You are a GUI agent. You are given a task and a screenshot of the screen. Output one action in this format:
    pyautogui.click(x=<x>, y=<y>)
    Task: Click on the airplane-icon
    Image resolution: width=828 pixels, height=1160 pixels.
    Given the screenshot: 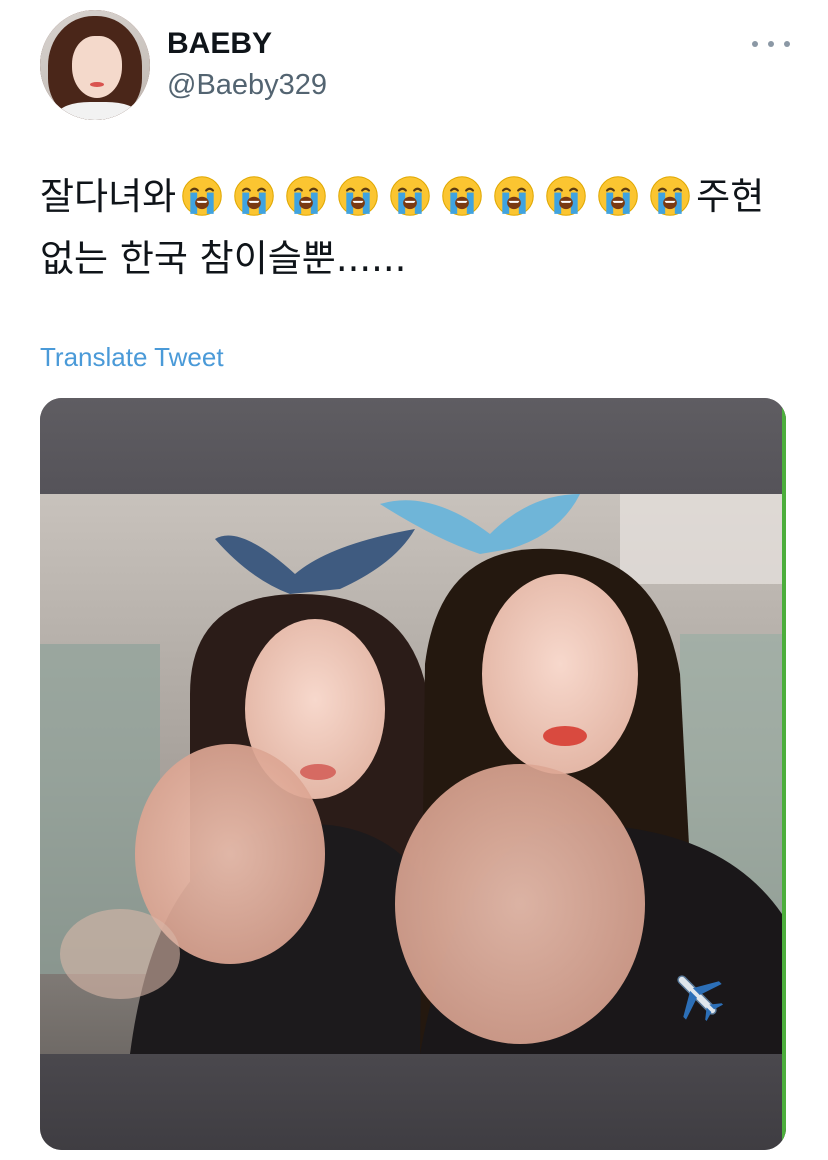 What is the action you would take?
    pyautogui.click(x=697, y=995)
    